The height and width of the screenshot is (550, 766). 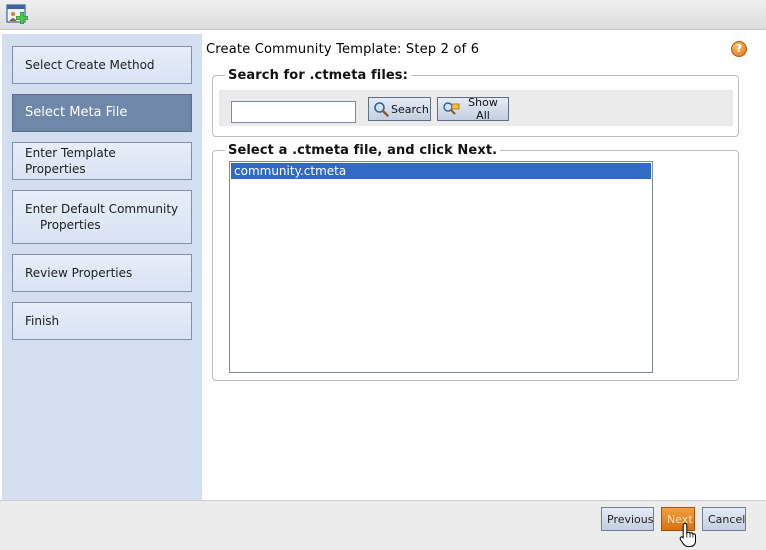 I want to click on wizard-footer: Previous Next Cancel, so click(x=383, y=525).